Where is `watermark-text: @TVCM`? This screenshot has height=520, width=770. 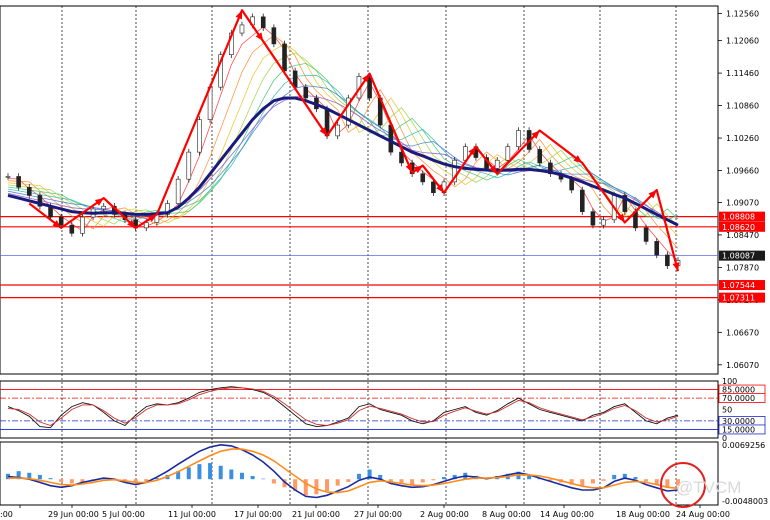 watermark-text: @TVCM is located at coordinates (709, 487).